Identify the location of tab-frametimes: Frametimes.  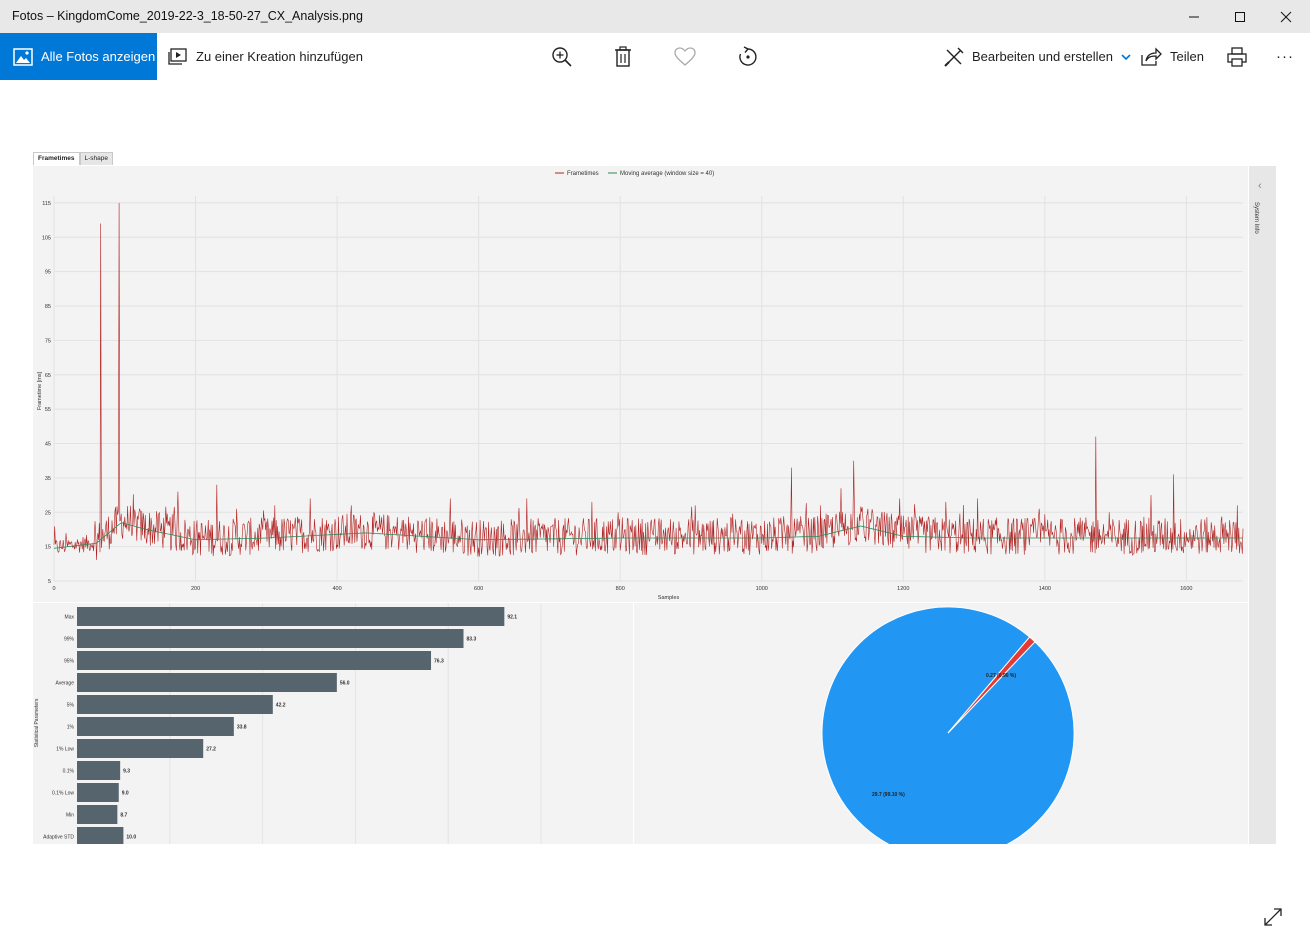
(56, 158).